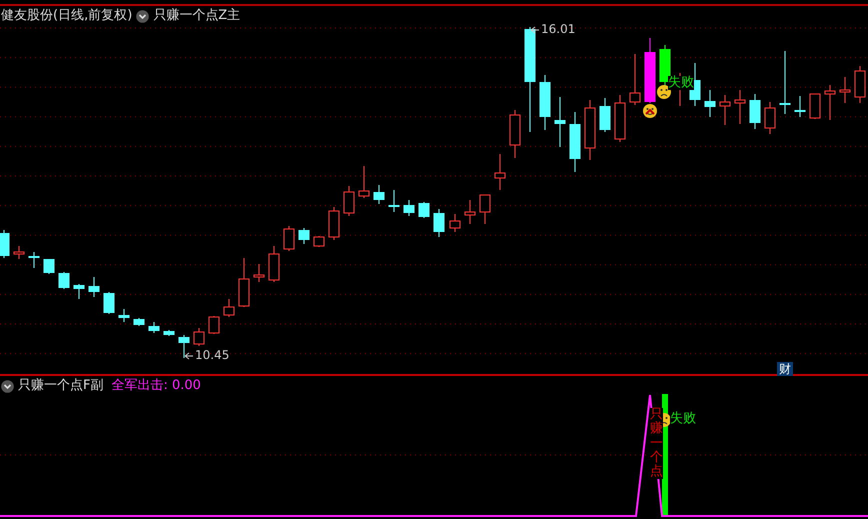 The image size is (868, 519). What do you see at coordinates (656, 444) in the screenshot?
I see `vertical-signal-text: 只赚一个点` at bounding box center [656, 444].